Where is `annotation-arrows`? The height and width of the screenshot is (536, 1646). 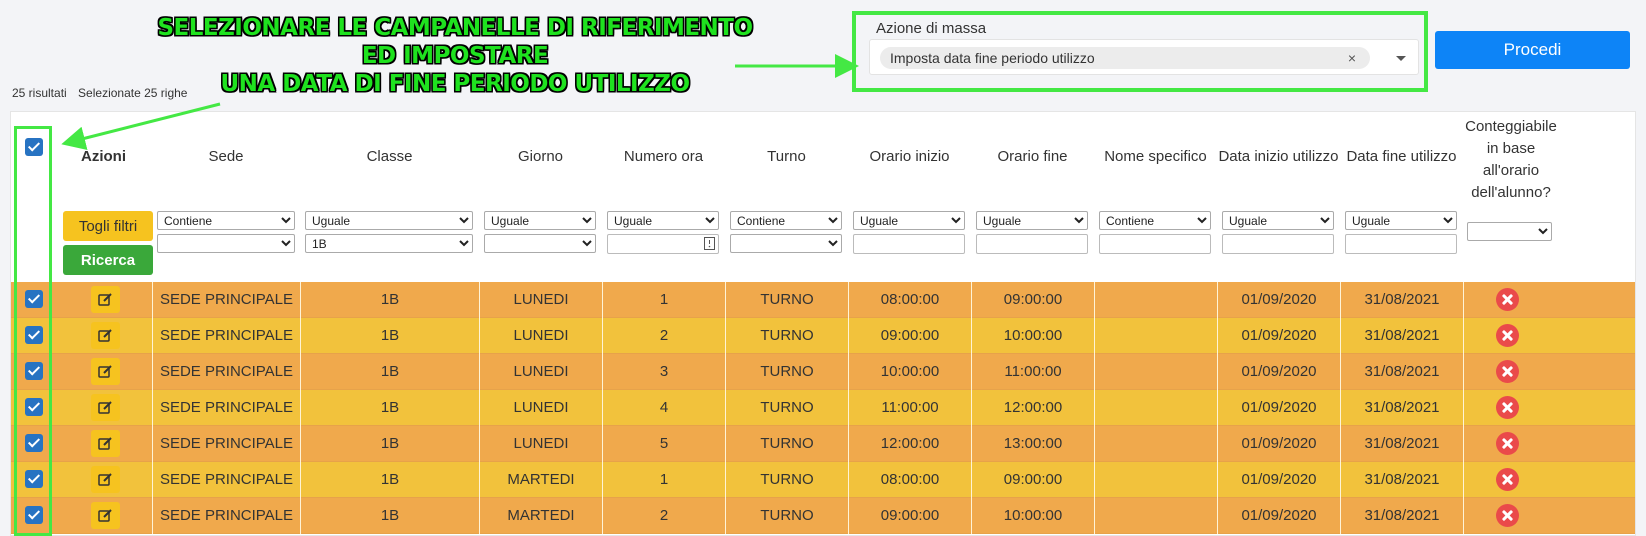
annotation-arrows is located at coordinates (460, 102).